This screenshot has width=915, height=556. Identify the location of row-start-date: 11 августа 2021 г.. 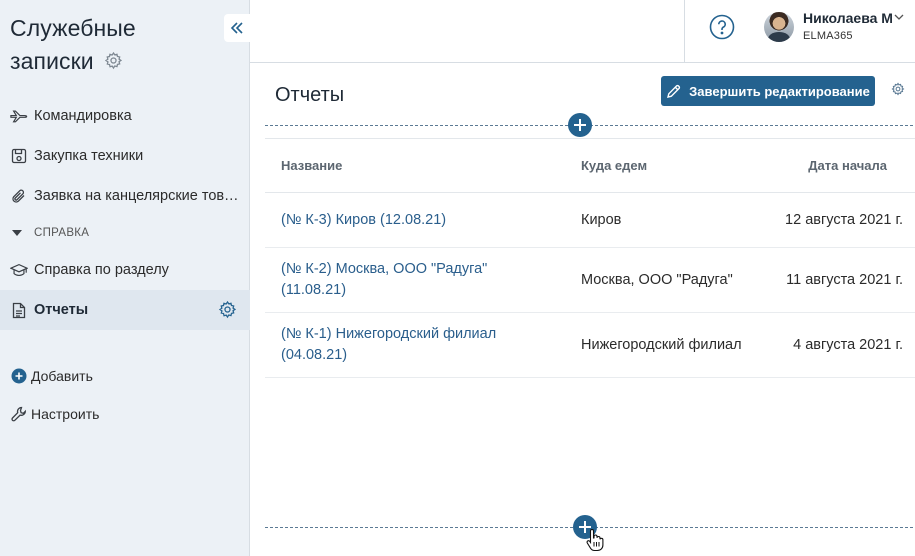
(844, 280).